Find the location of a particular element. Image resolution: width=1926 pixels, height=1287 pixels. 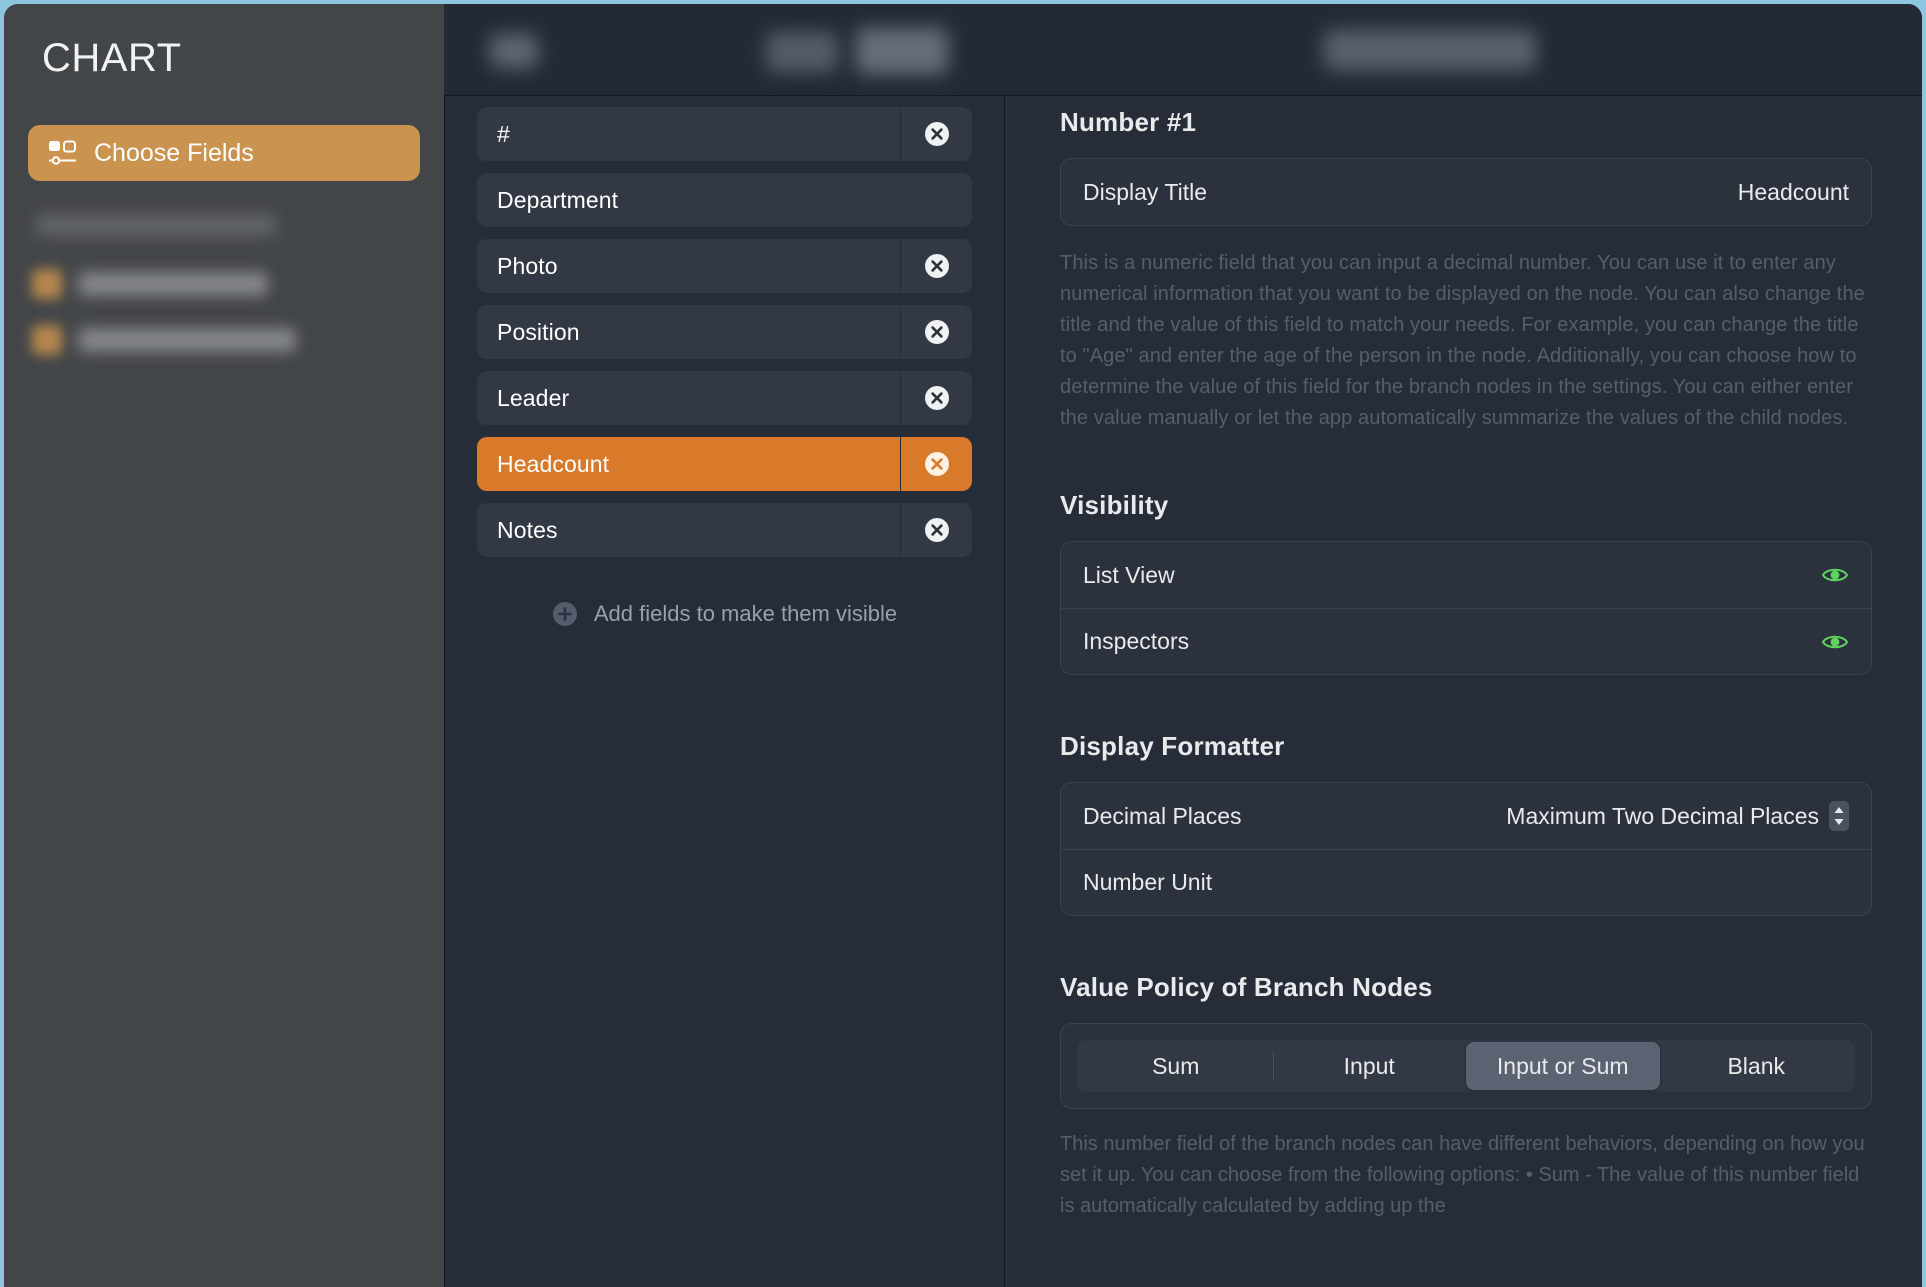

value-policy-section-title: Value Policy of Branch Nodes is located at coordinates (1246, 987).